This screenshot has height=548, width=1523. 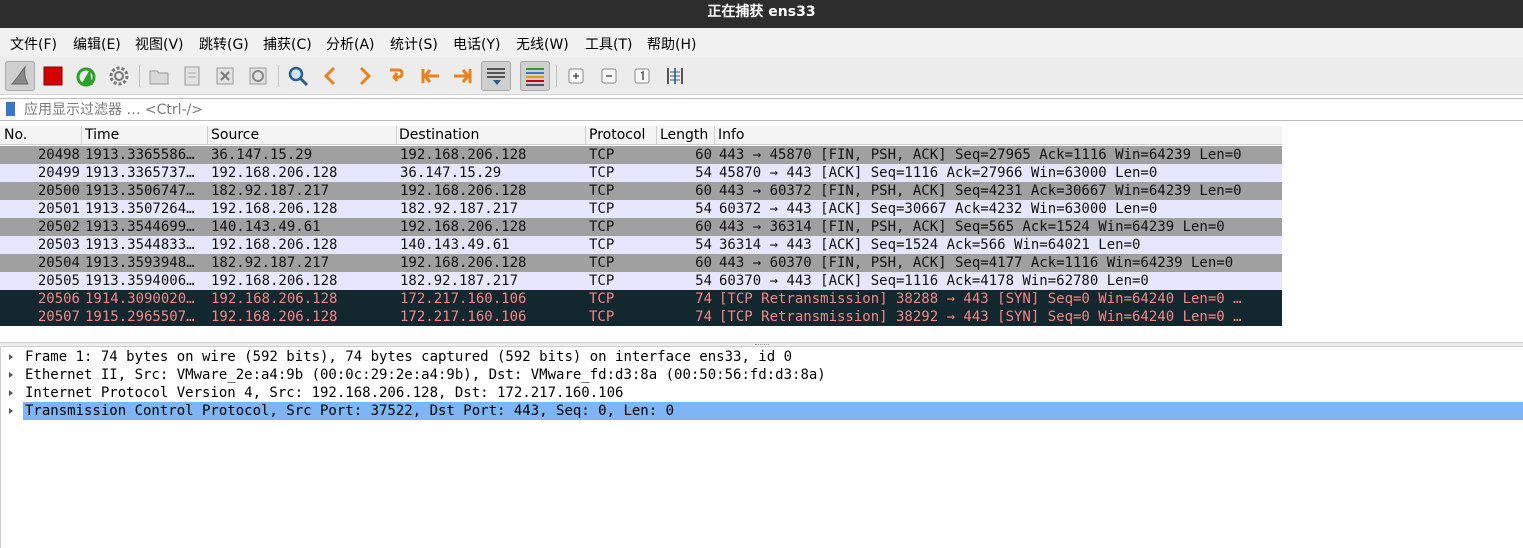 I want to click on close-file-button, so click(x=225, y=76).